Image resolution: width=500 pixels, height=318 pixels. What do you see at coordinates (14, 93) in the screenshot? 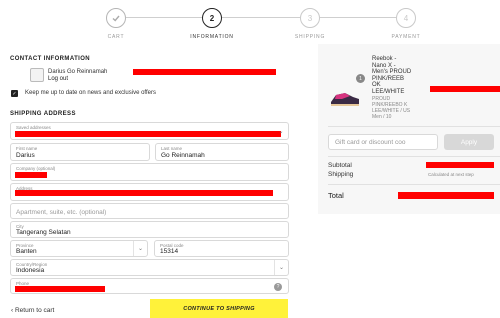
I see `newsletter-checkbox: ✓` at bounding box center [14, 93].